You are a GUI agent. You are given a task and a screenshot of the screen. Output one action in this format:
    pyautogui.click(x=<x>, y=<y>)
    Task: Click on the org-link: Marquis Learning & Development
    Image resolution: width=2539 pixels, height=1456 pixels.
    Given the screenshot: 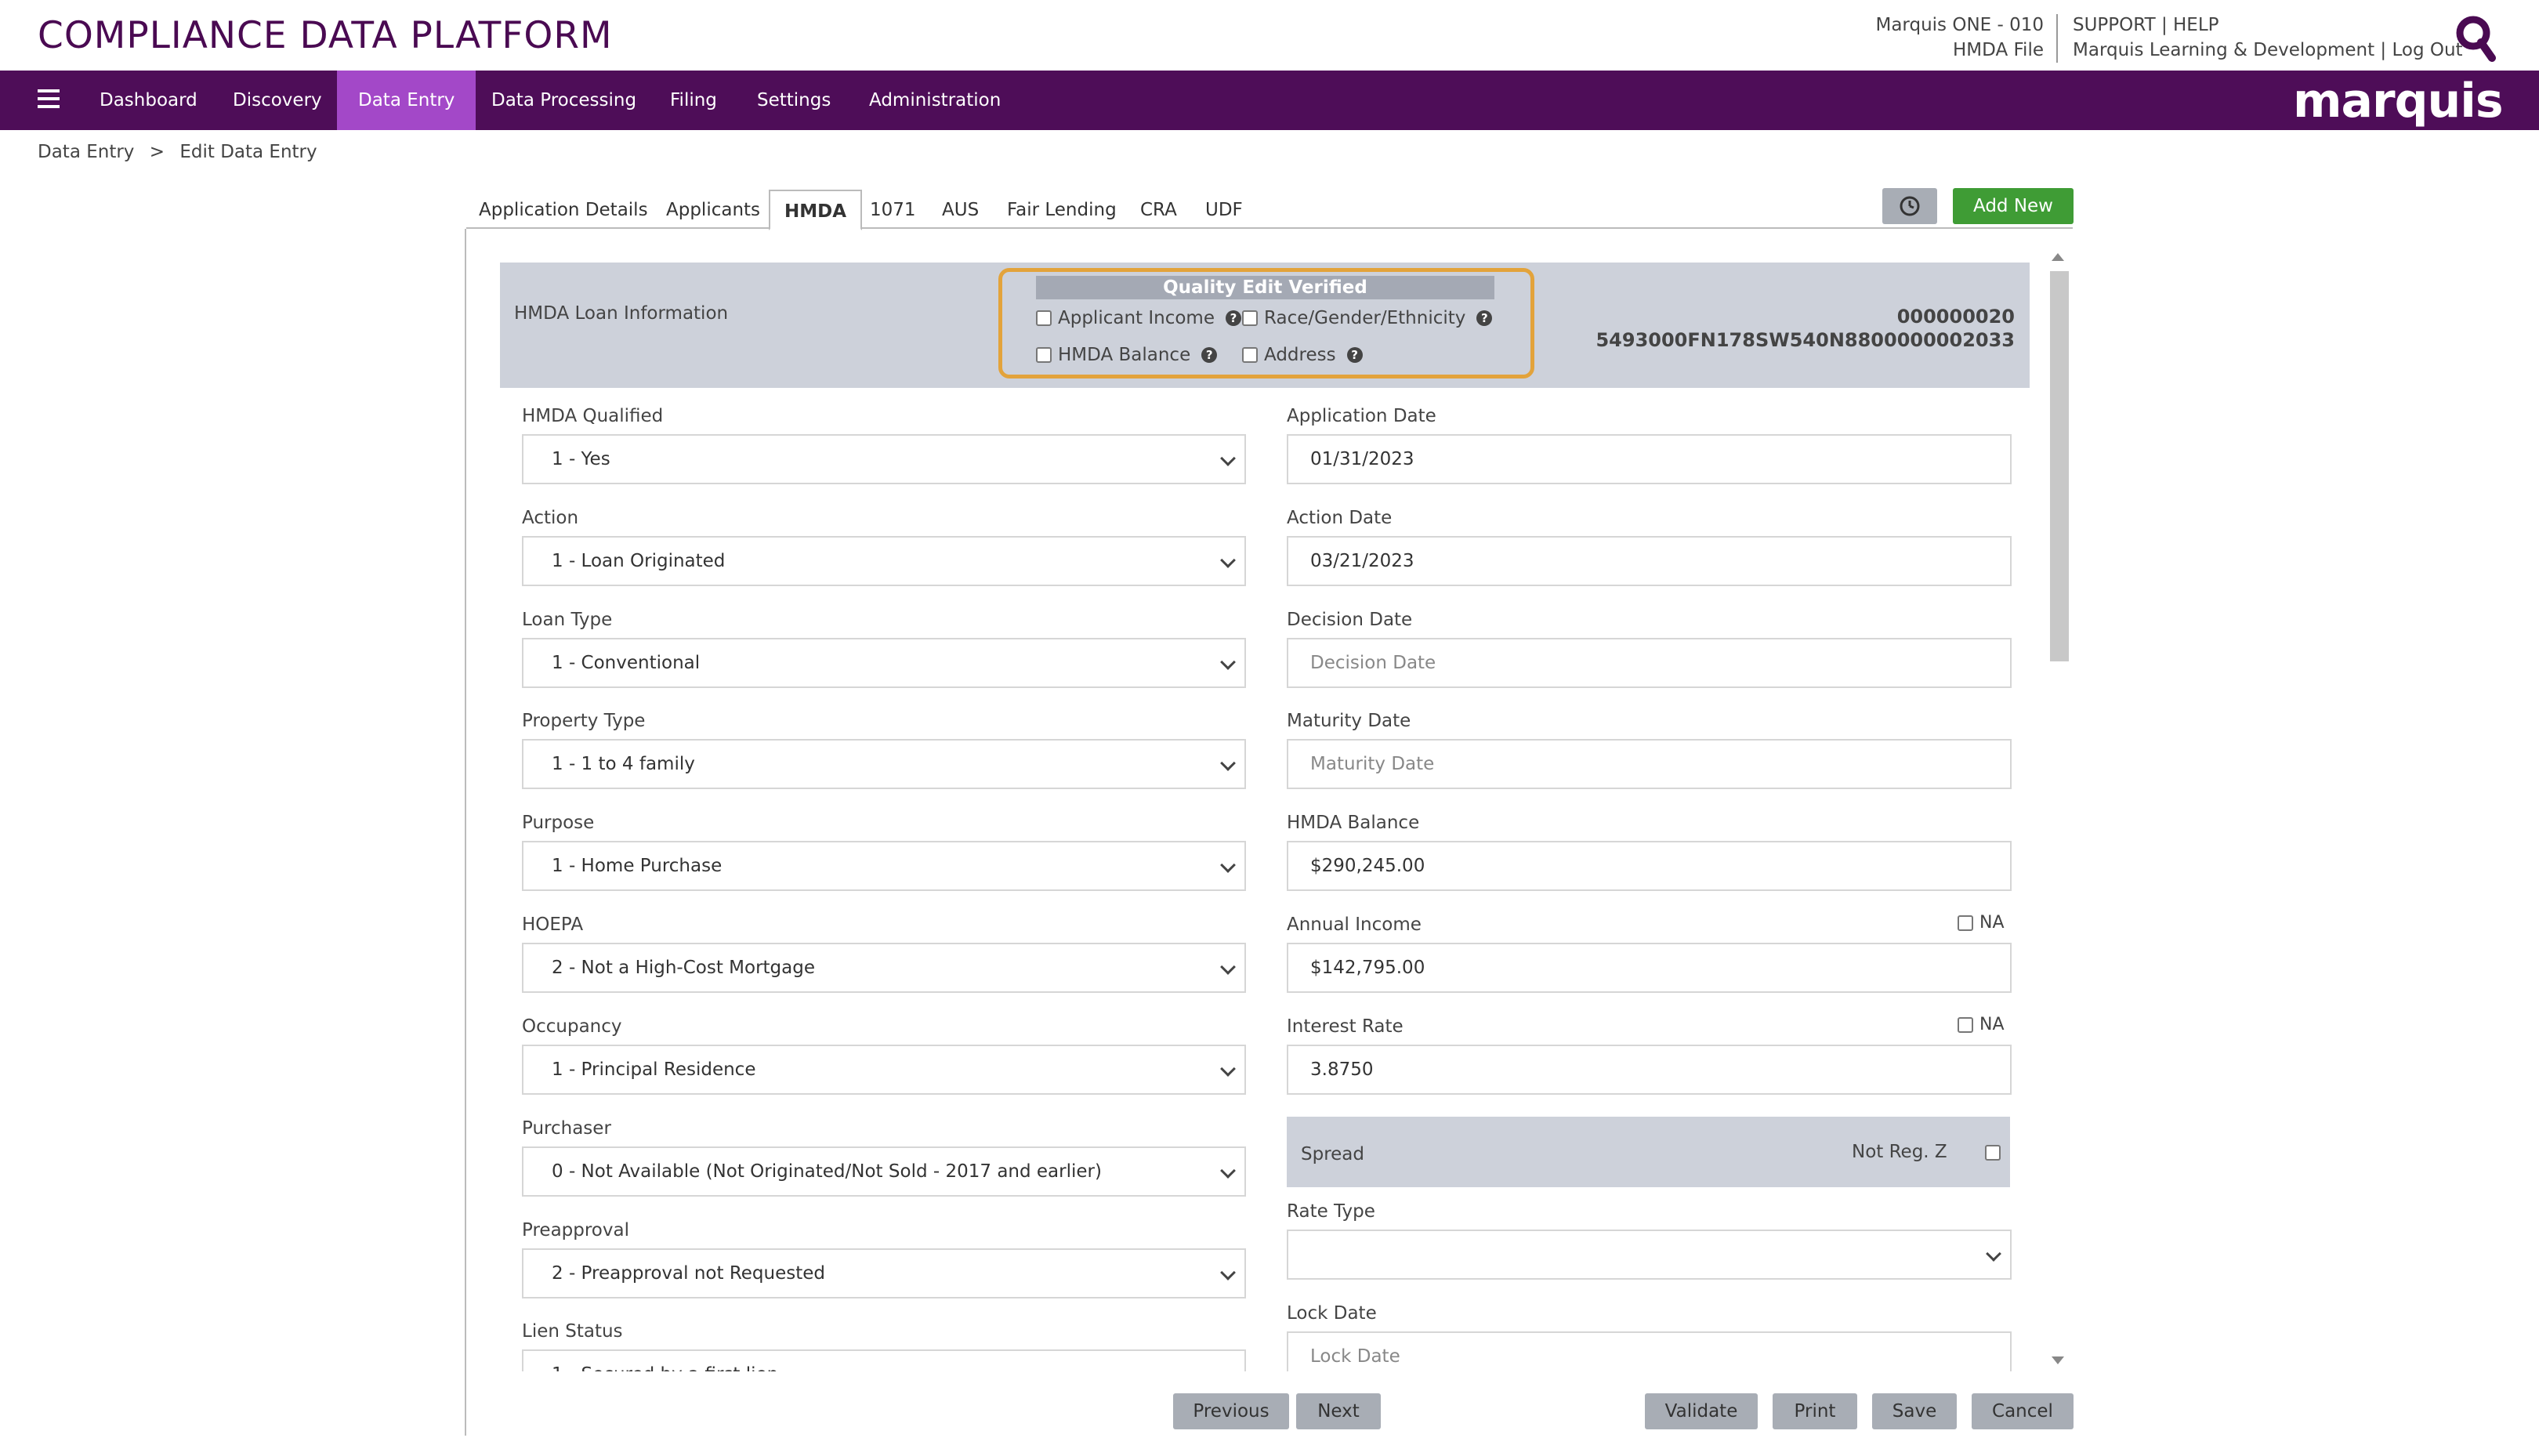 What is the action you would take?
    pyautogui.click(x=2223, y=50)
    